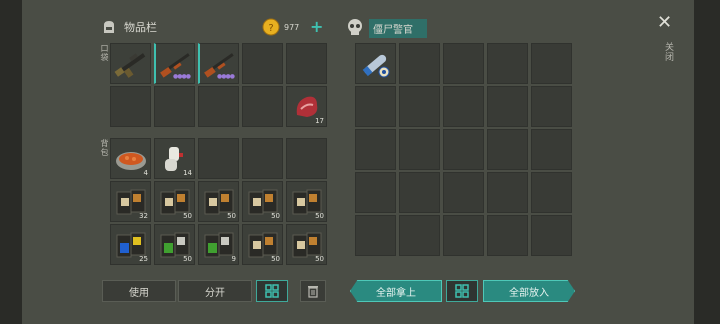  I want to click on take-all-button: 全部拿上, so click(396, 291).